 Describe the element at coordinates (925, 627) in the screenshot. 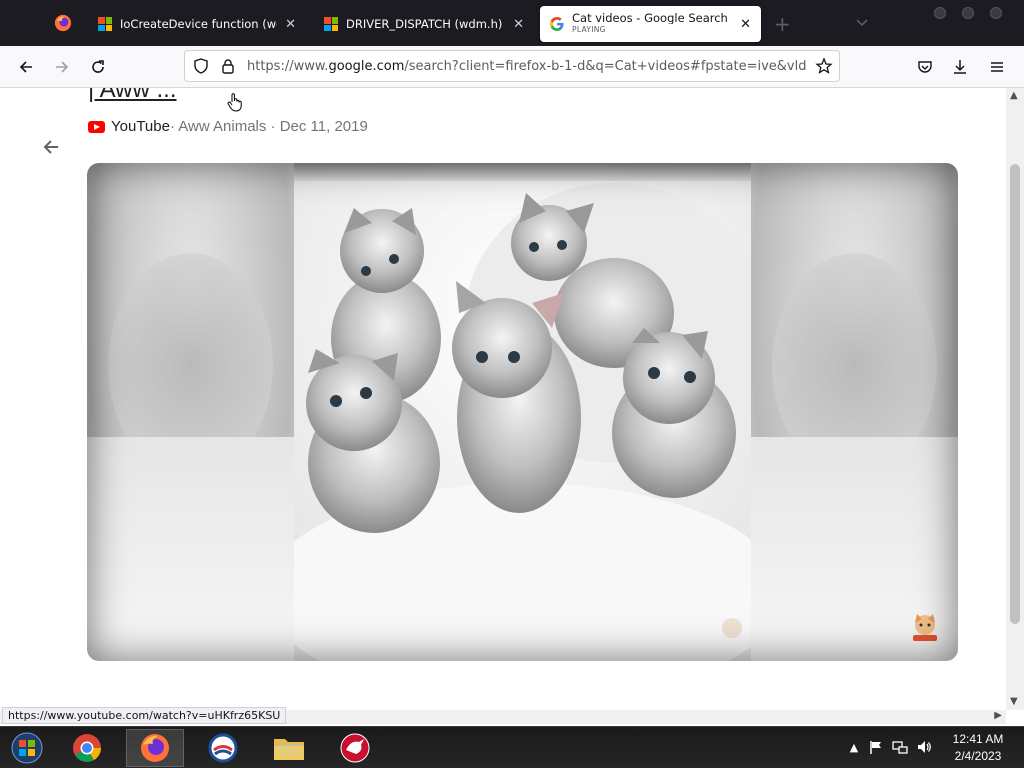

I see `channel-logo-icon` at that location.